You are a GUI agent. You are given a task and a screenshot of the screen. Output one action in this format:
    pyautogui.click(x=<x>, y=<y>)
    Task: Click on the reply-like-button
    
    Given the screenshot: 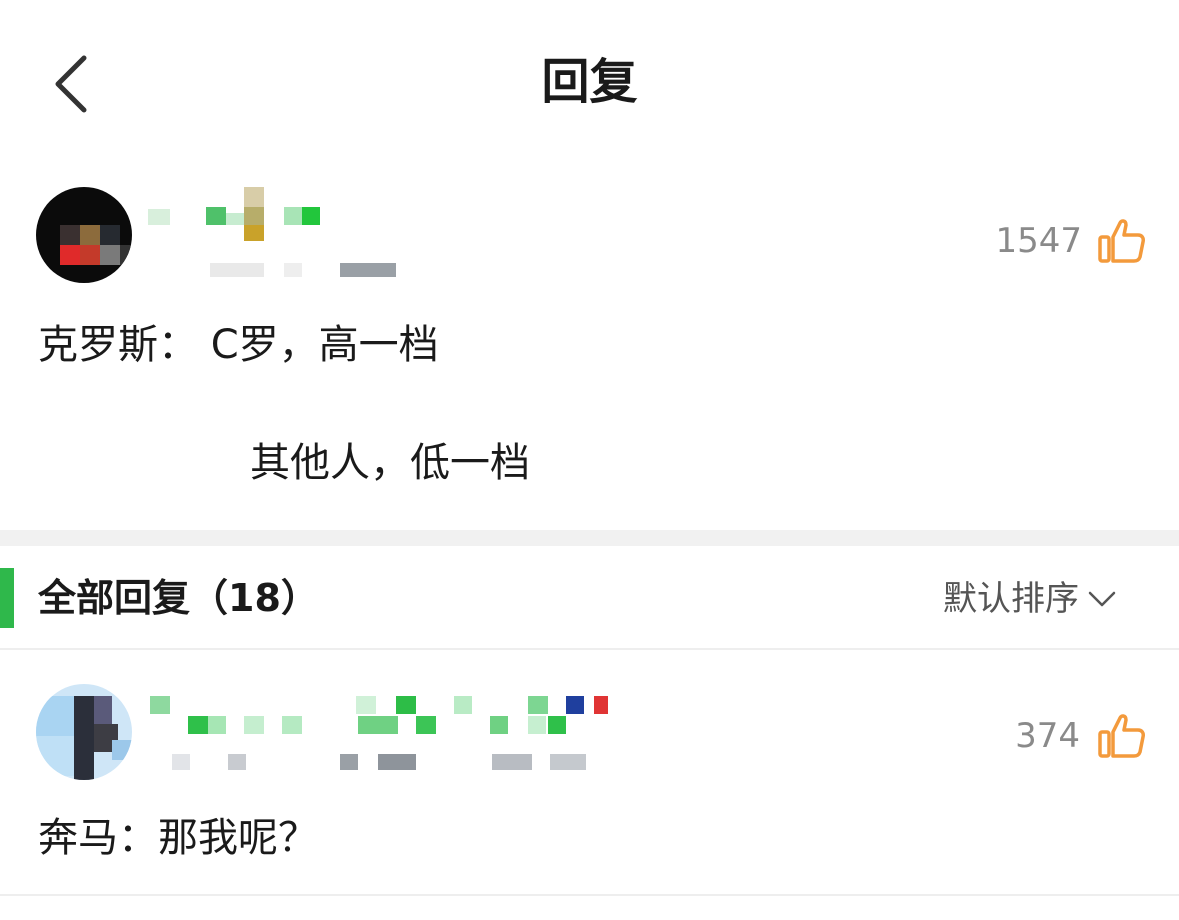 What is the action you would take?
    pyautogui.click(x=1122, y=736)
    